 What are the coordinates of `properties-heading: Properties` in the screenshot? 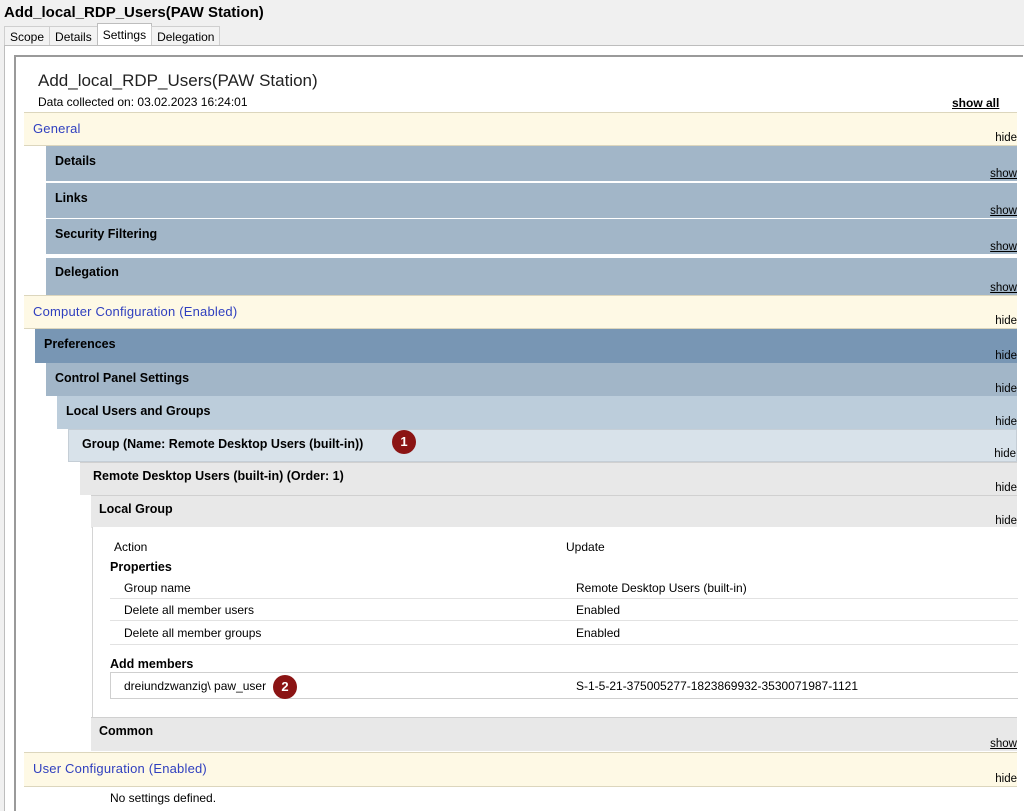 It's located at (141, 567).